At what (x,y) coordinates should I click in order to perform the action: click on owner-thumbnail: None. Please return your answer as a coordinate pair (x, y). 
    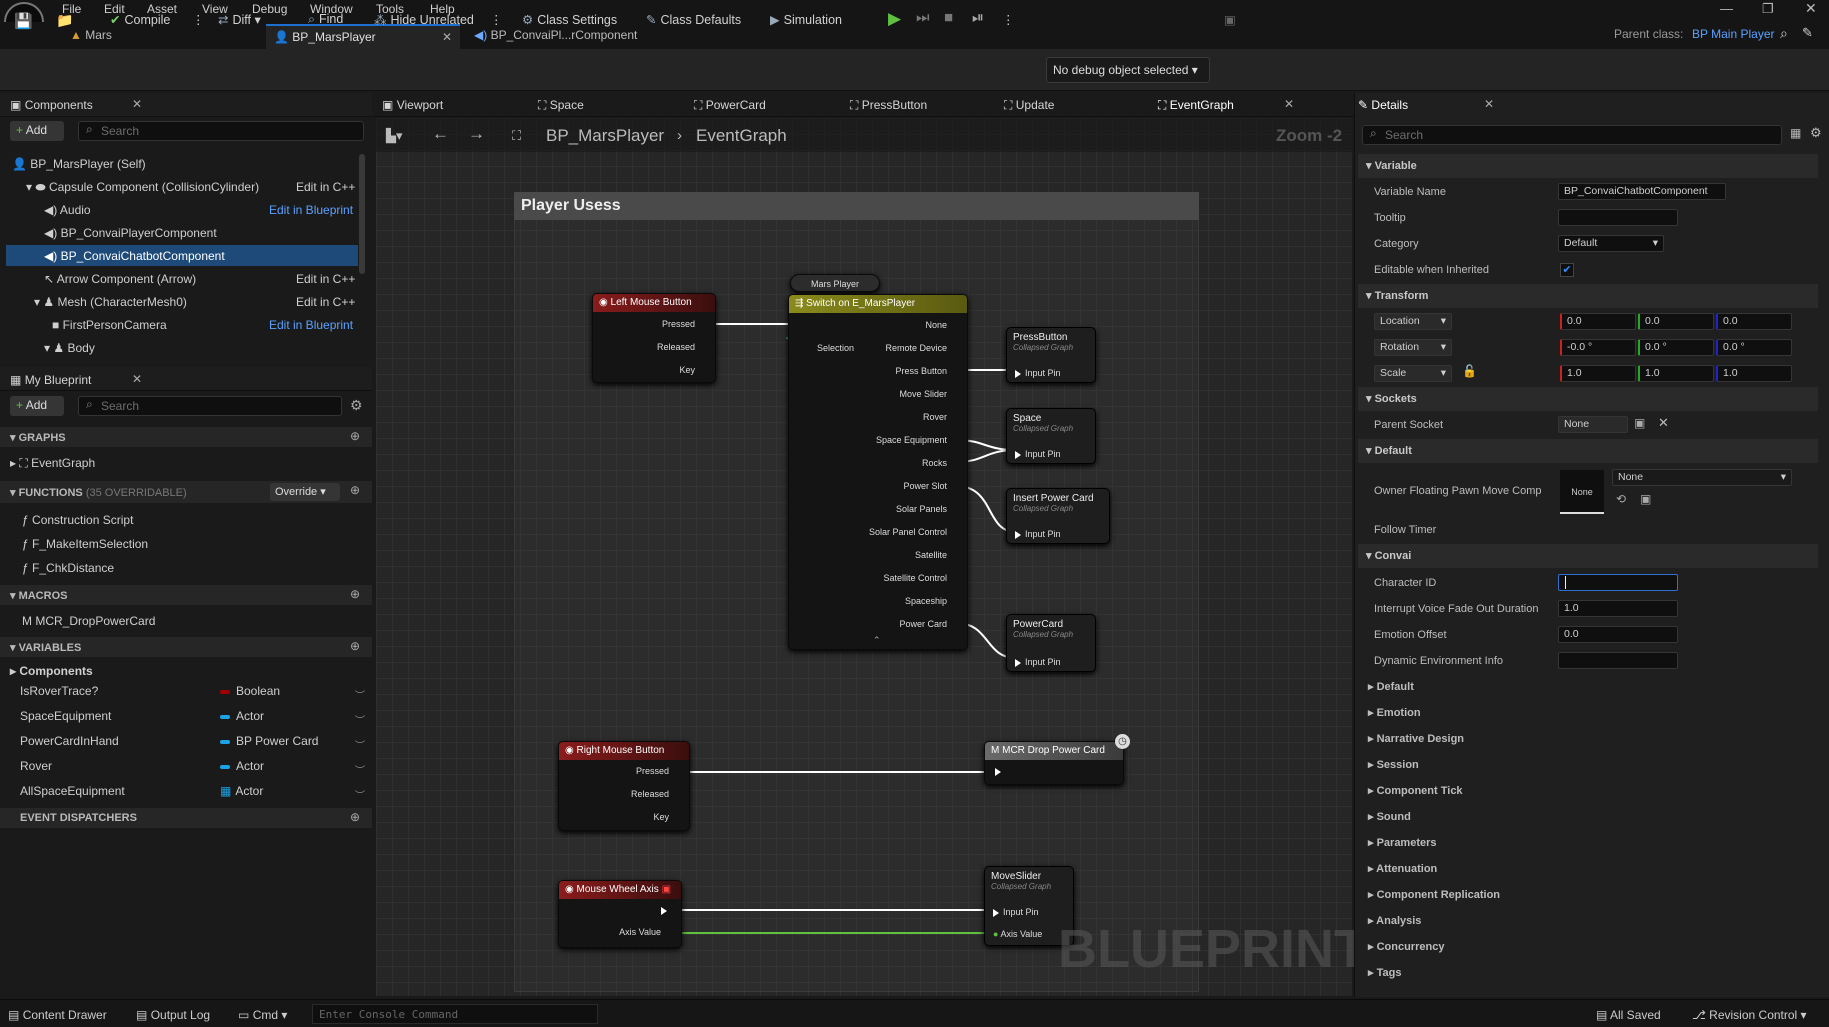
    Looking at the image, I should click on (1582, 492).